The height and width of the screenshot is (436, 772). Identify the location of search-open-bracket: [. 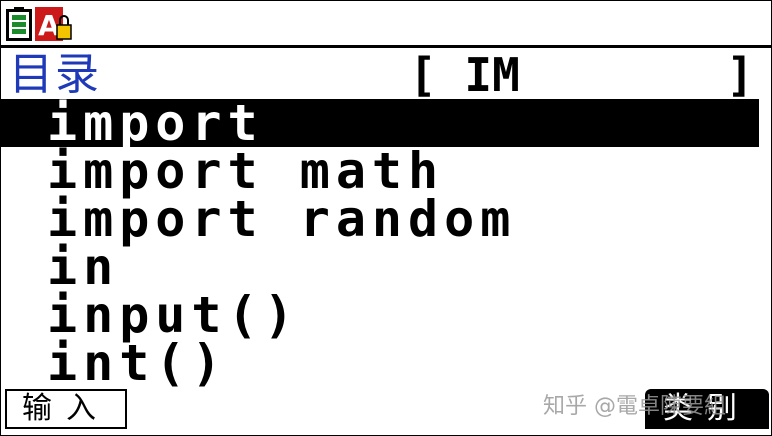
(423, 75).